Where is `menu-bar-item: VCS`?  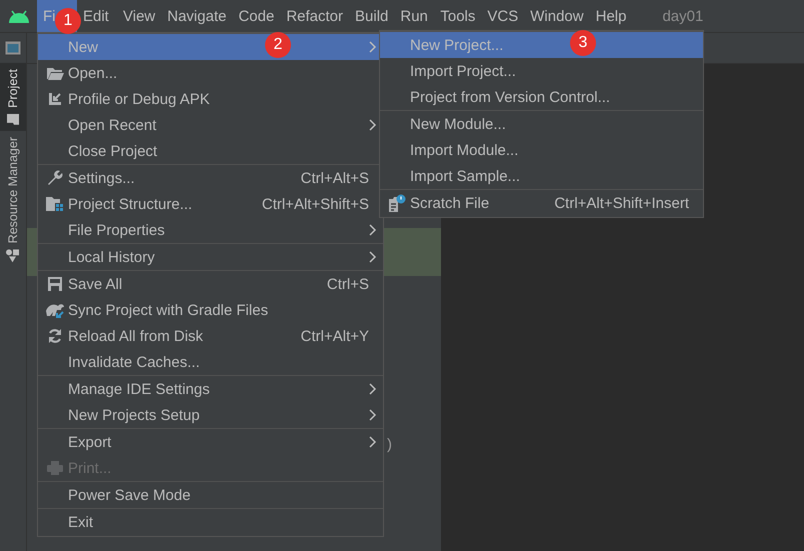 menu-bar-item: VCS is located at coordinates (502, 16).